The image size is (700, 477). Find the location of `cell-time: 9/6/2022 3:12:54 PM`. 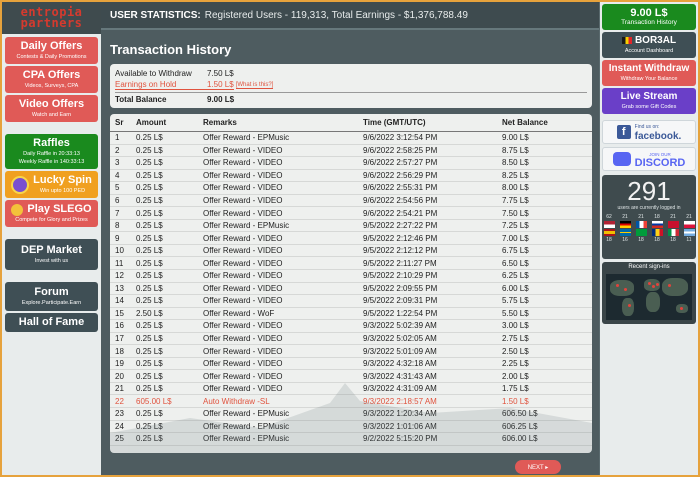

cell-time: 9/6/2022 3:12:54 PM is located at coordinates (400, 138).